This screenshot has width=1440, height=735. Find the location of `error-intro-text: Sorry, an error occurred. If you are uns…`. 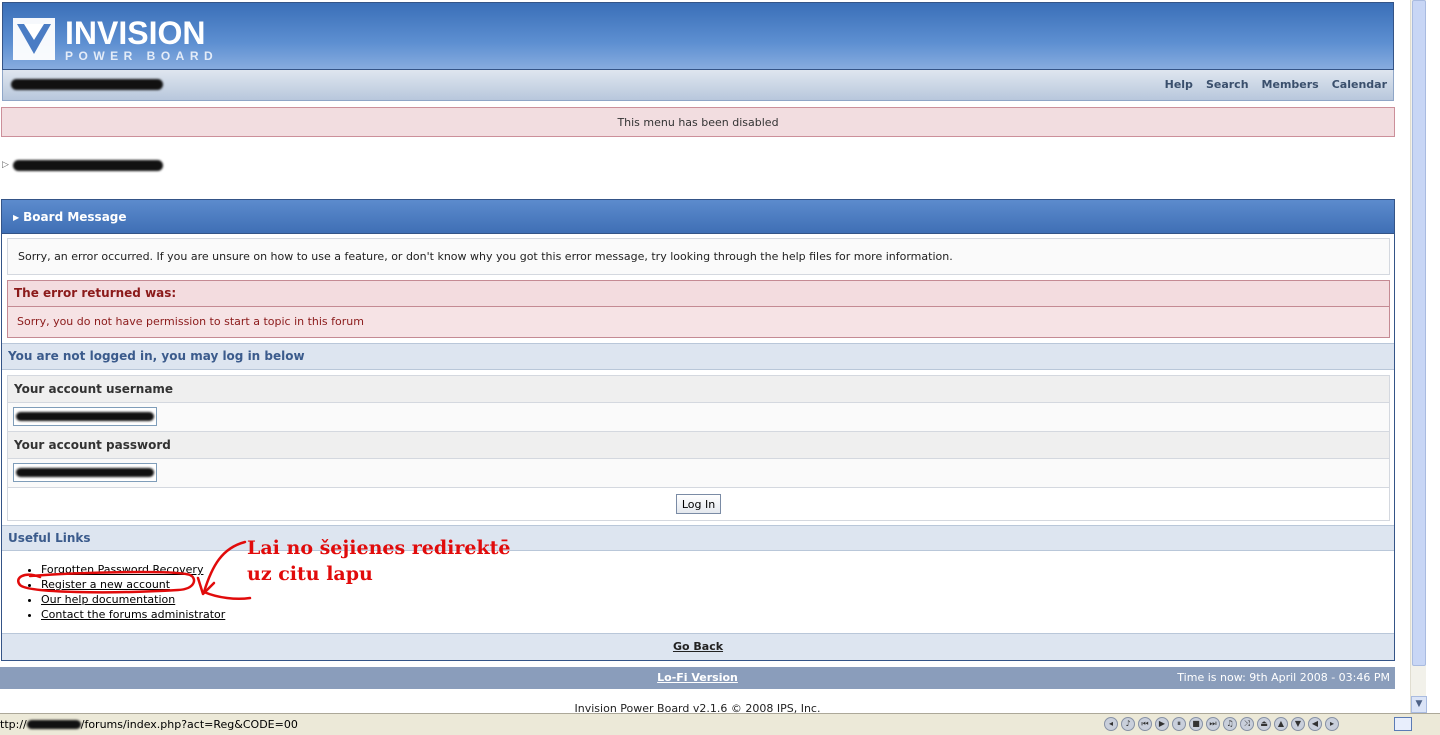

error-intro-text: Sorry, an error occurred. If you are uns… is located at coordinates (698, 256).